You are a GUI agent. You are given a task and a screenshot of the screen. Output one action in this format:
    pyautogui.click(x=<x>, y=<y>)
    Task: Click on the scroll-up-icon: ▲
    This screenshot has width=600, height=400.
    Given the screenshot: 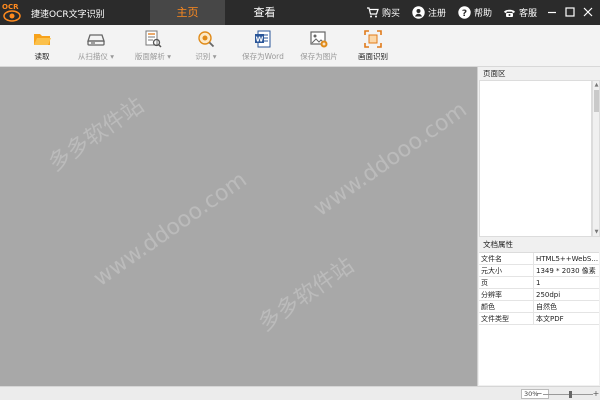 What is the action you would take?
    pyautogui.click(x=596, y=85)
    